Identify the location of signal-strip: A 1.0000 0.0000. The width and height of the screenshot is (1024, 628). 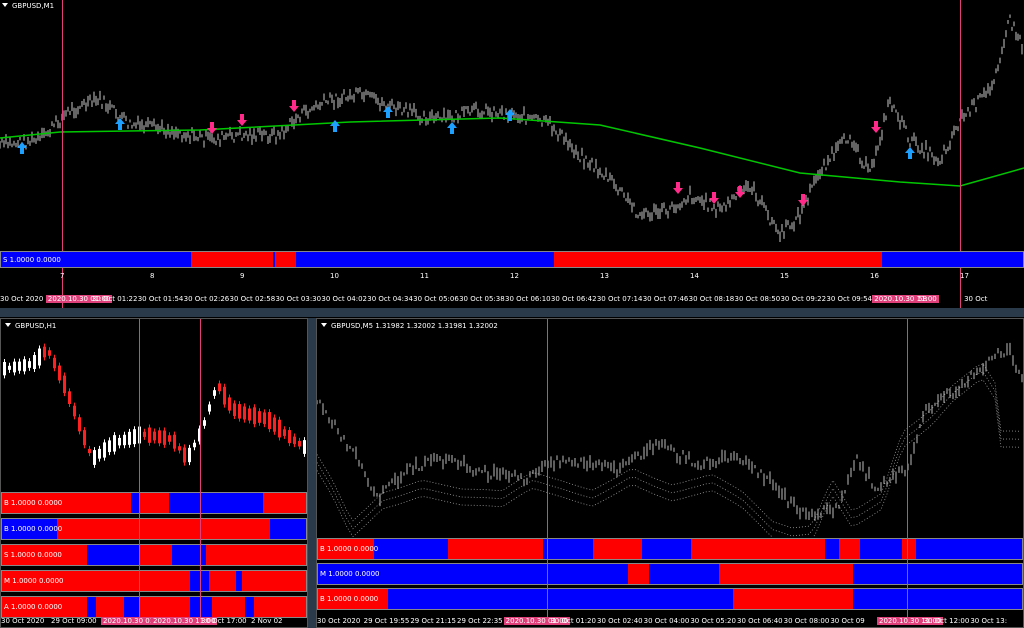
(154, 607).